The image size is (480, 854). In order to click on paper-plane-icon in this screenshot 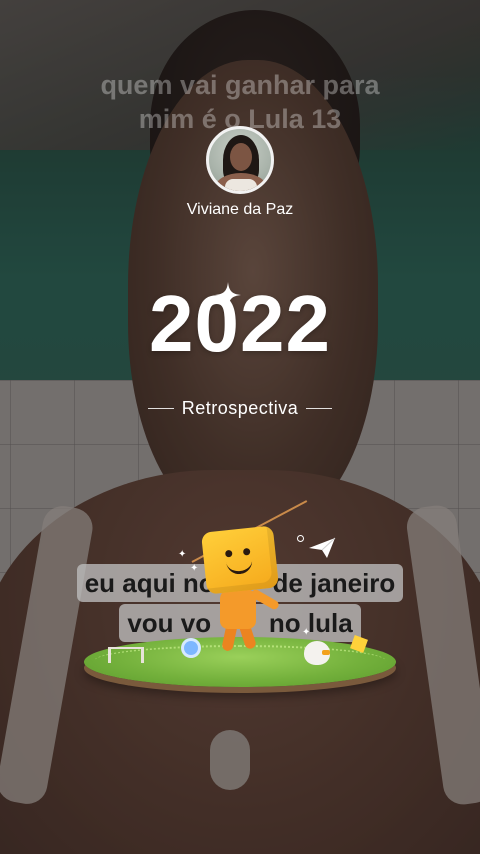, I will do `click(322, 547)`.